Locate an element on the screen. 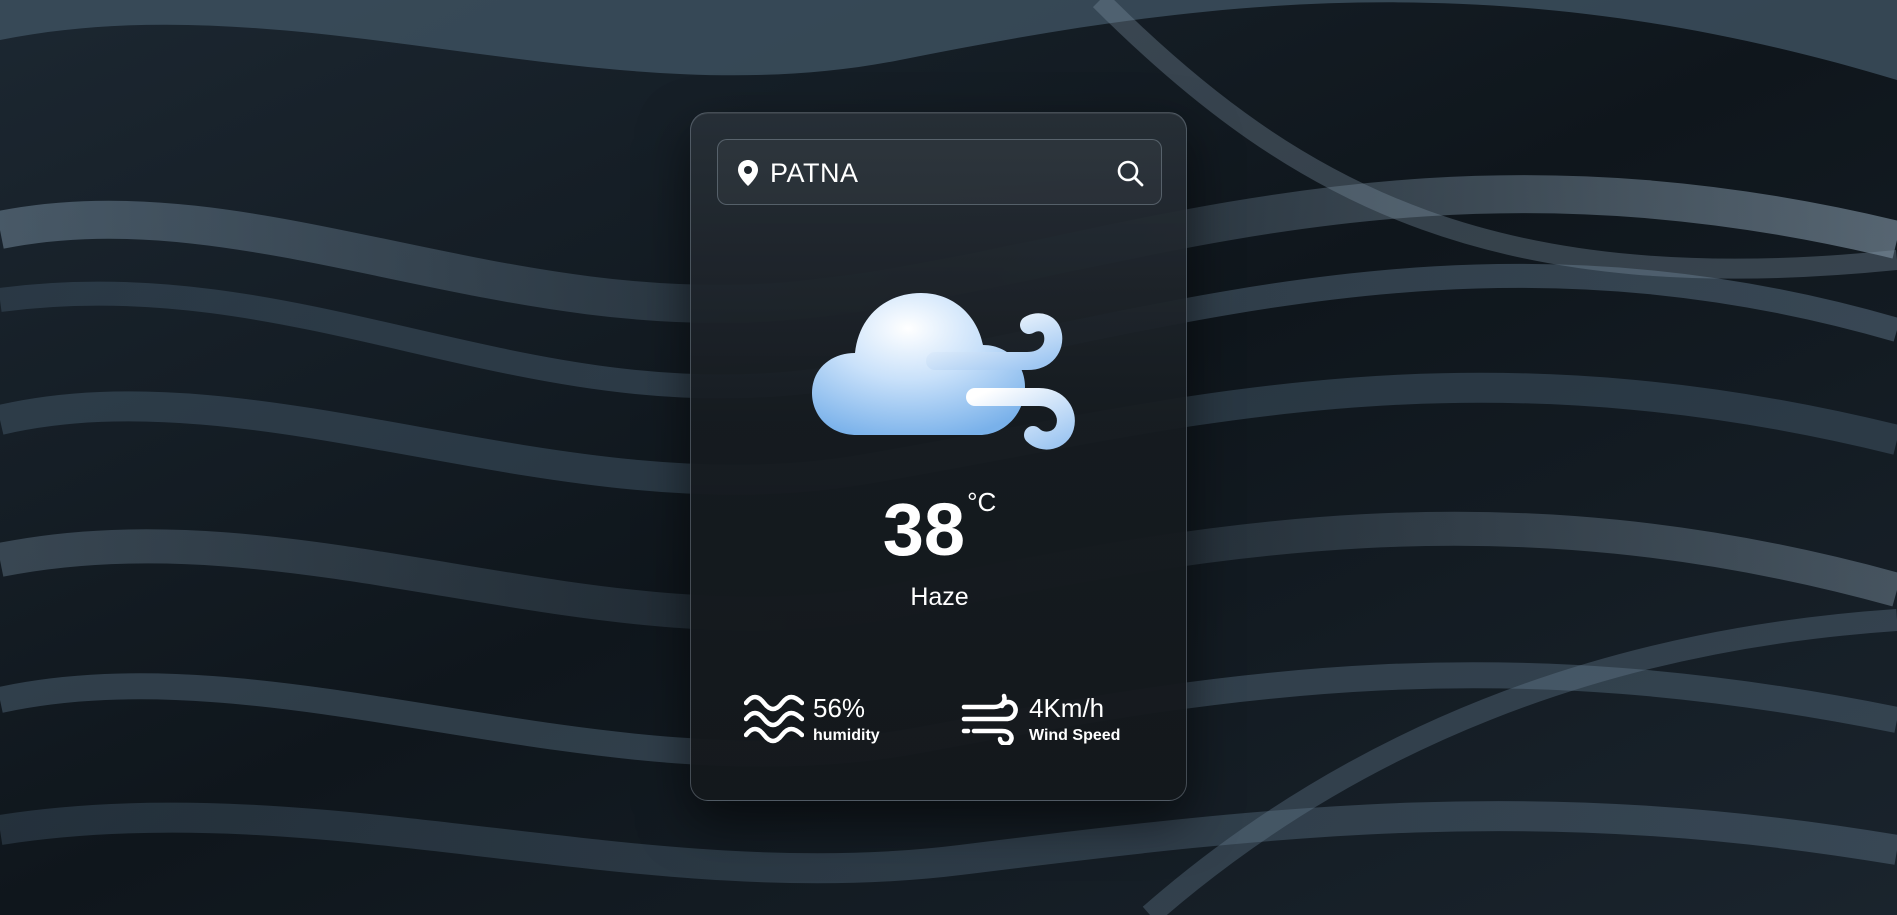 The width and height of the screenshot is (1897, 915). weather-condition: Haze is located at coordinates (939, 597).